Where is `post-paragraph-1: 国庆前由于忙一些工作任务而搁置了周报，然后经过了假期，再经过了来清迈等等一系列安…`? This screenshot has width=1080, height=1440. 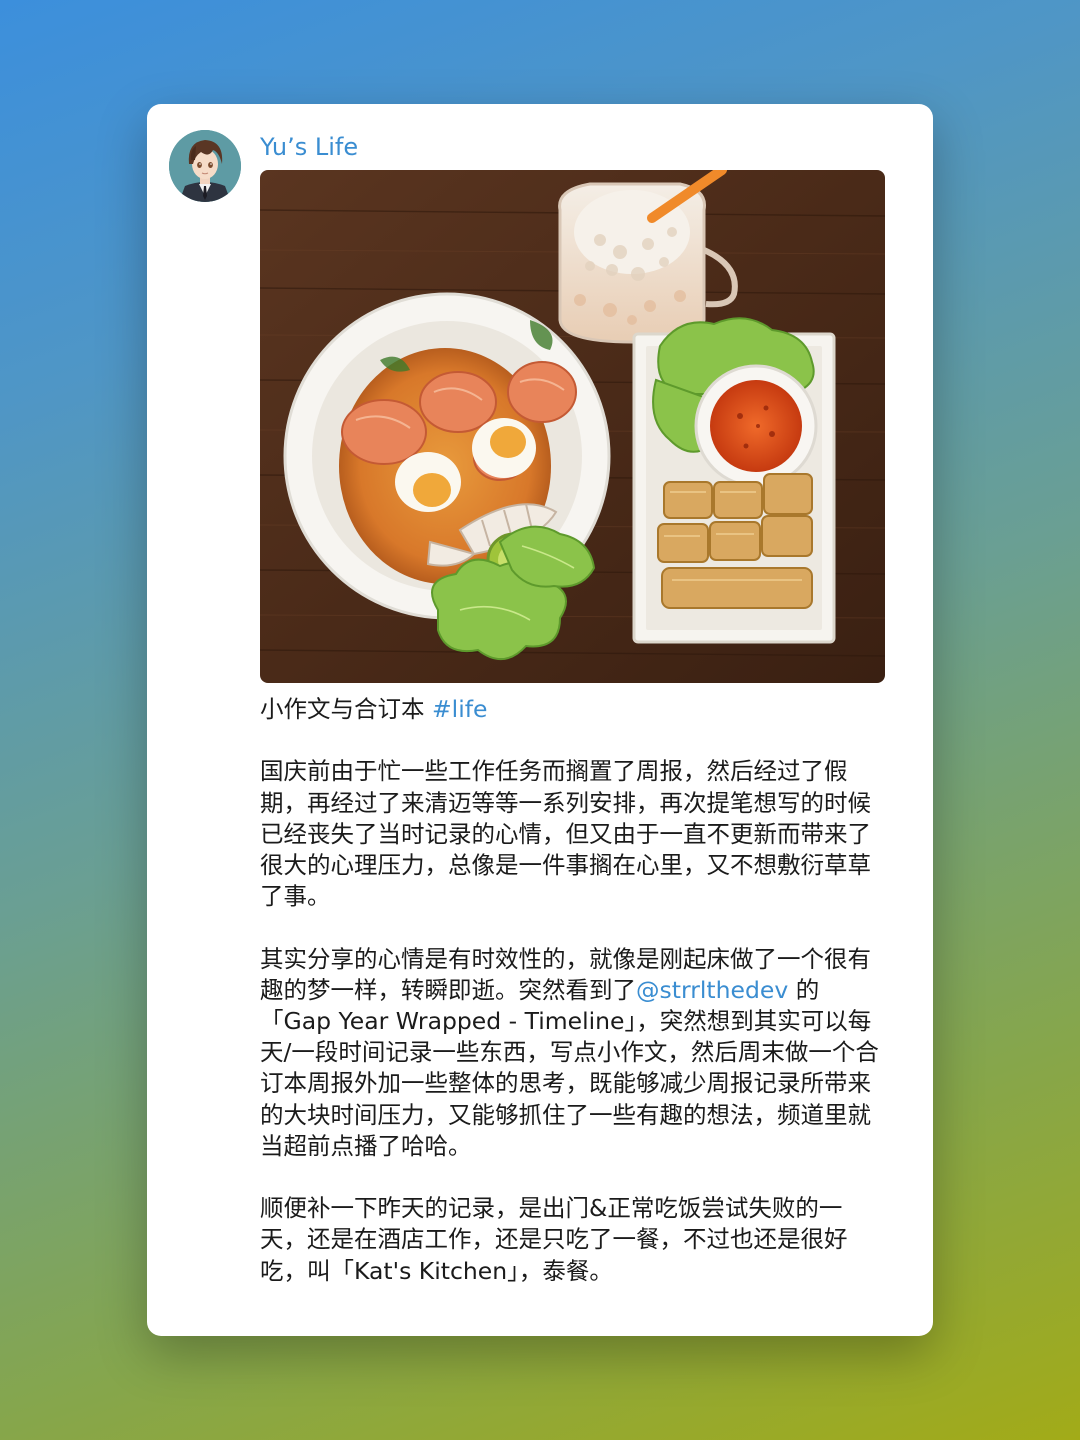 post-paragraph-1: 国庆前由于忙一些工作任务而搁置了周报，然后经过了假期，再经过了来清迈等等一系列安… is located at coordinates (565, 834).